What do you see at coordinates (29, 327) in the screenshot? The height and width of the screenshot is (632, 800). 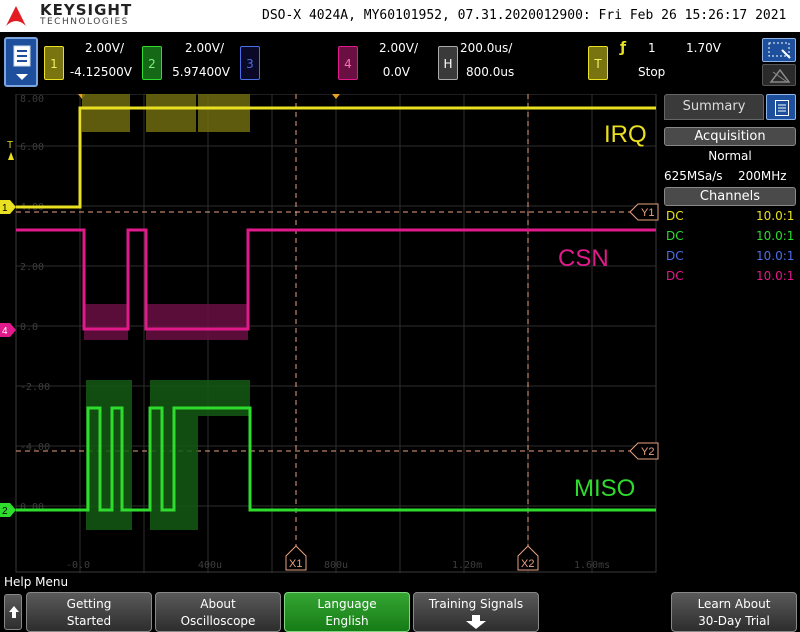 I see `axis-label: 0.0` at bounding box center [29, 327].